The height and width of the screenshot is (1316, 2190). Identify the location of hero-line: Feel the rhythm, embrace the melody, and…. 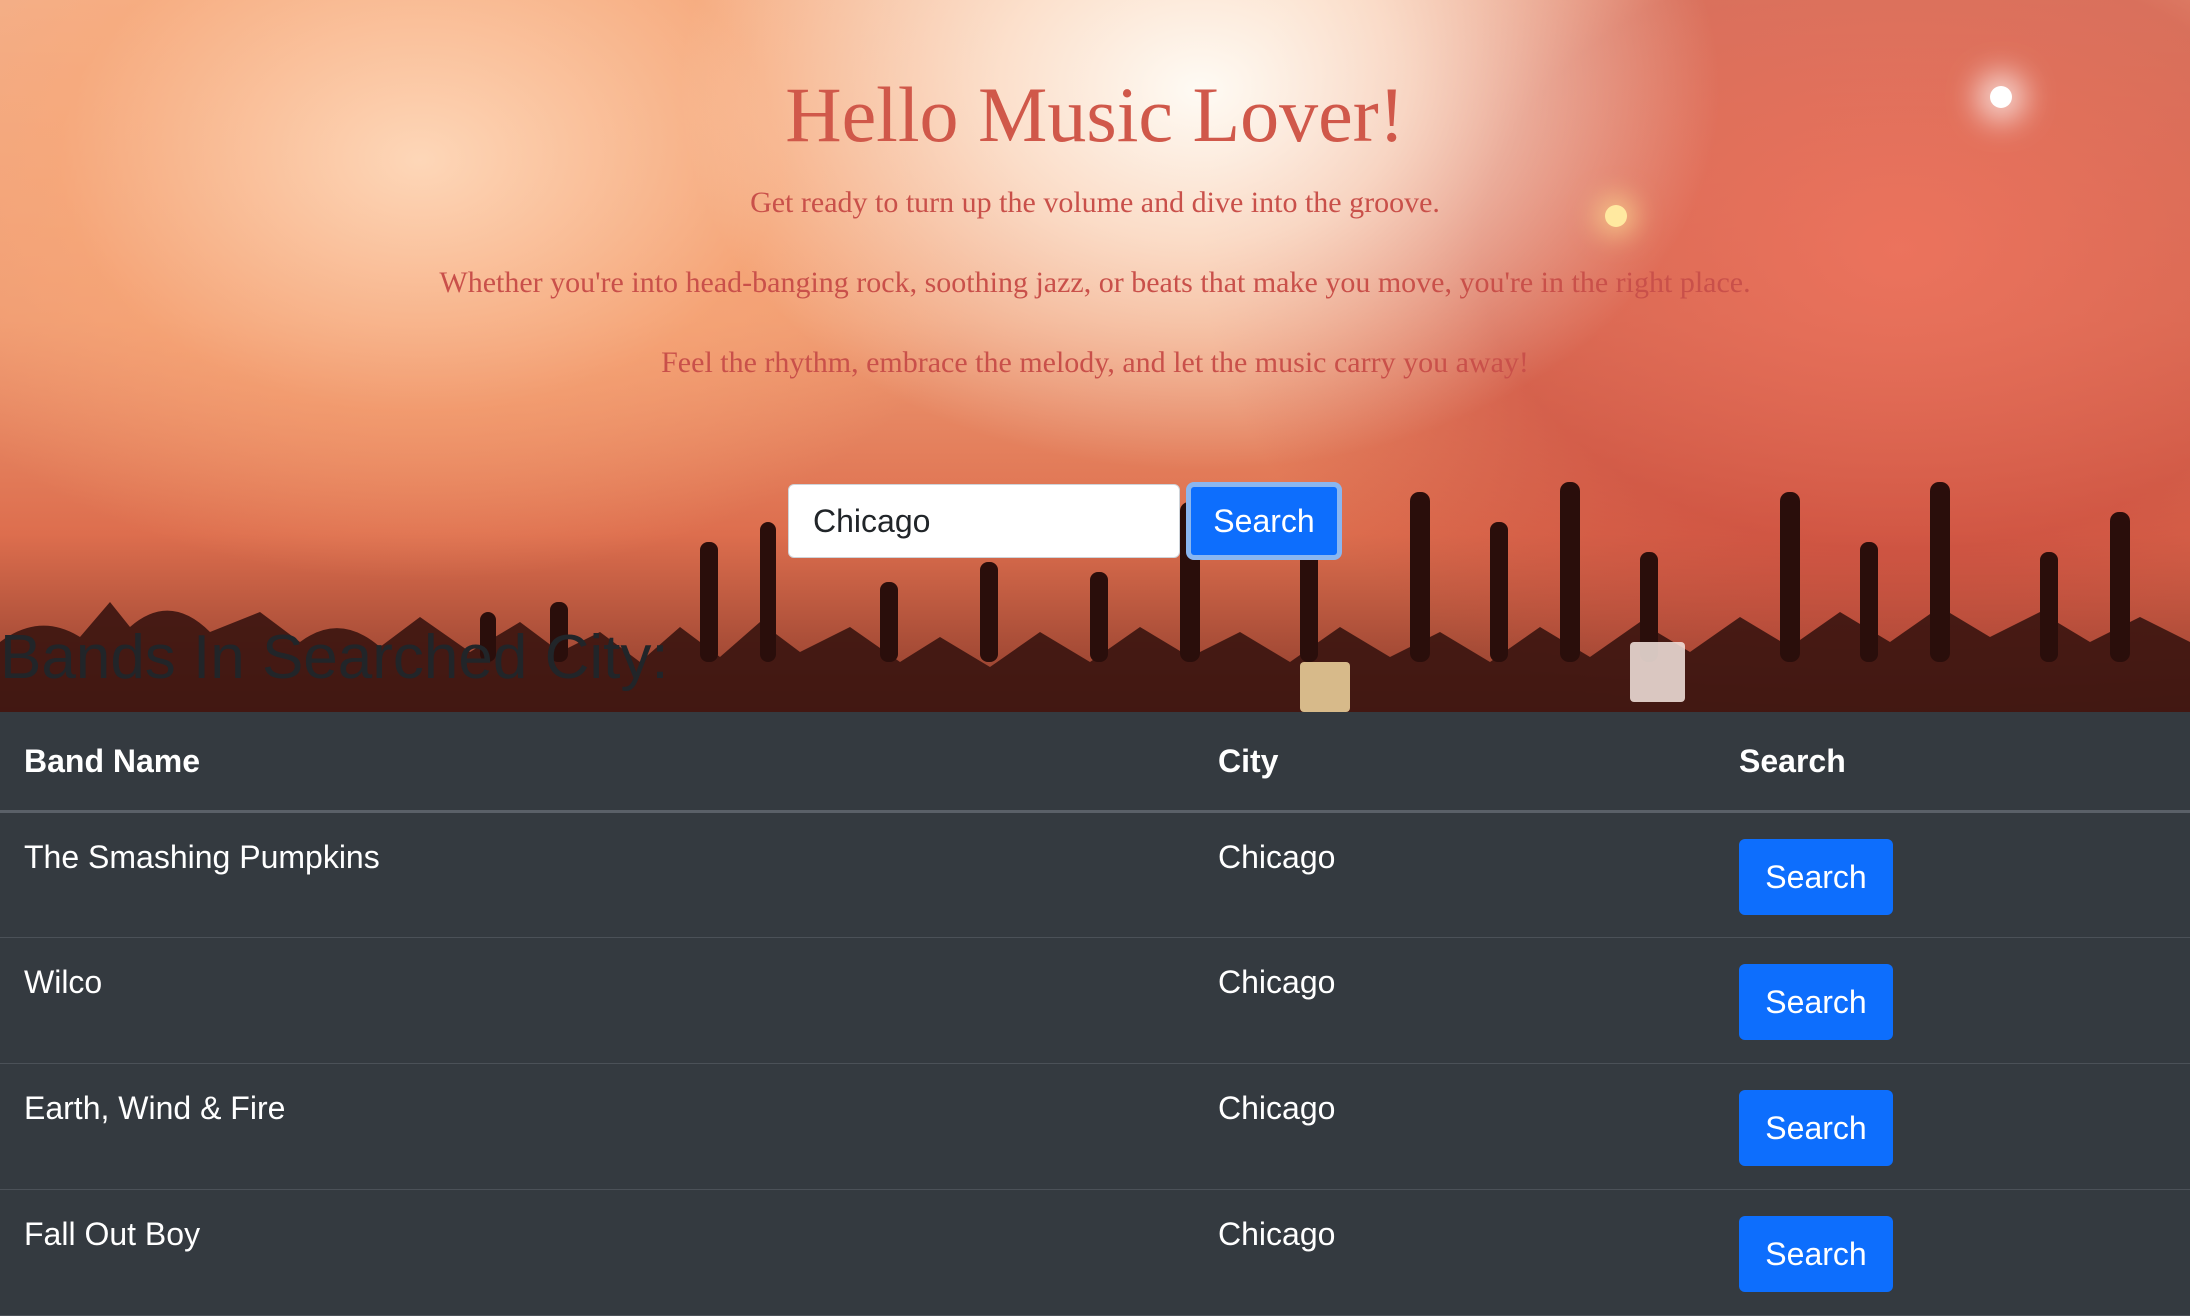
(1095, 362).